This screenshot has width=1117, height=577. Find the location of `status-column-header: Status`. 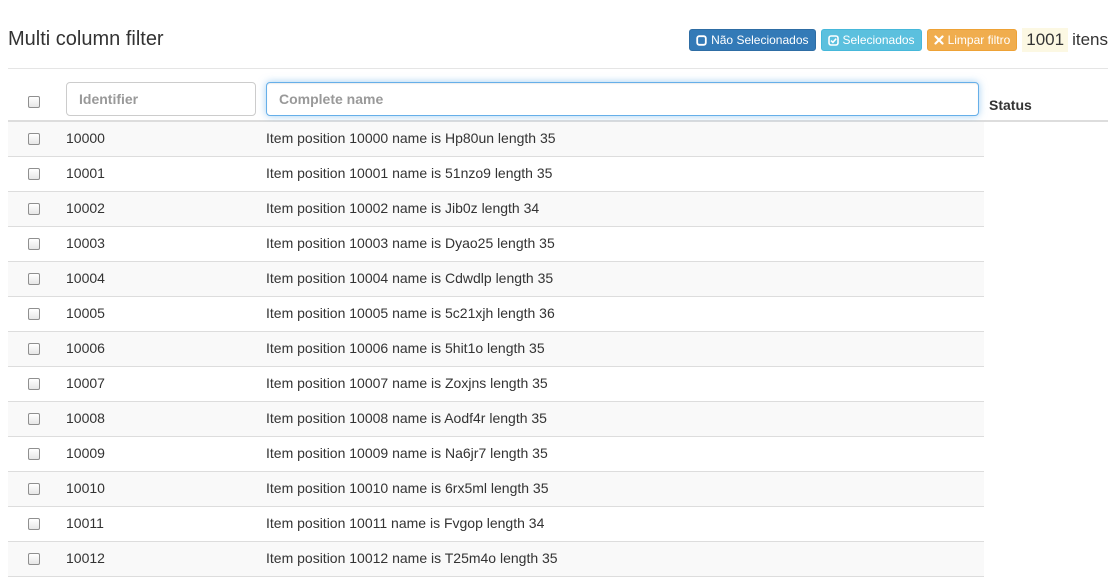

status-column-header: Status is located at coordinates (1010, 105).